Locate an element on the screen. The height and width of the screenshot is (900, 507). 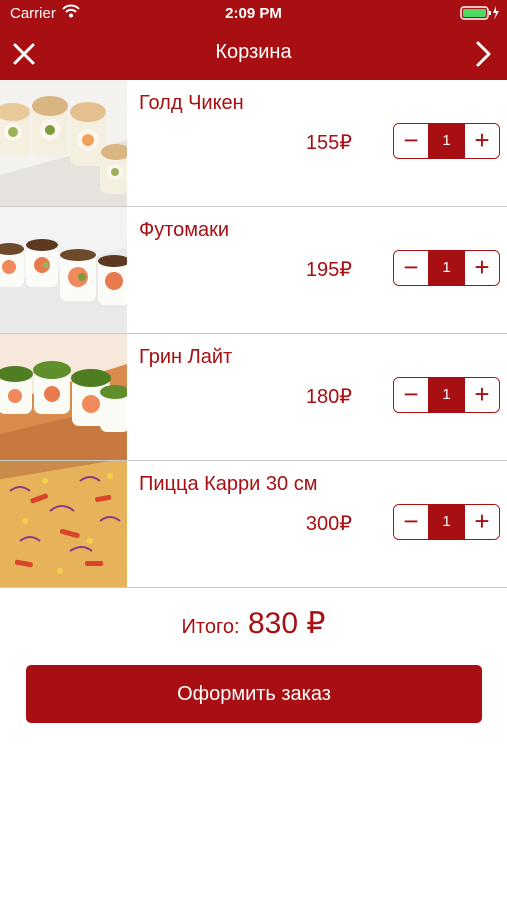
product-name: Голд Чикен is located at coordinates (191, 103).